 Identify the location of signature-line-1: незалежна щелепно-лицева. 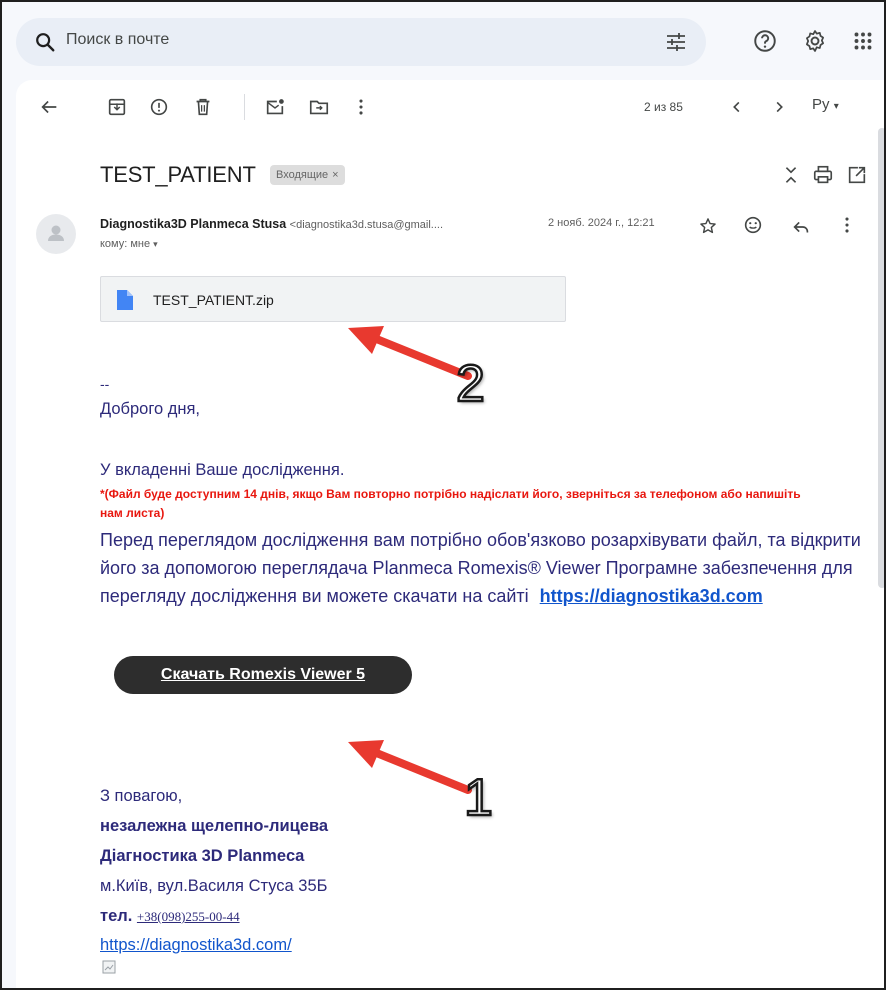
(214, 826).